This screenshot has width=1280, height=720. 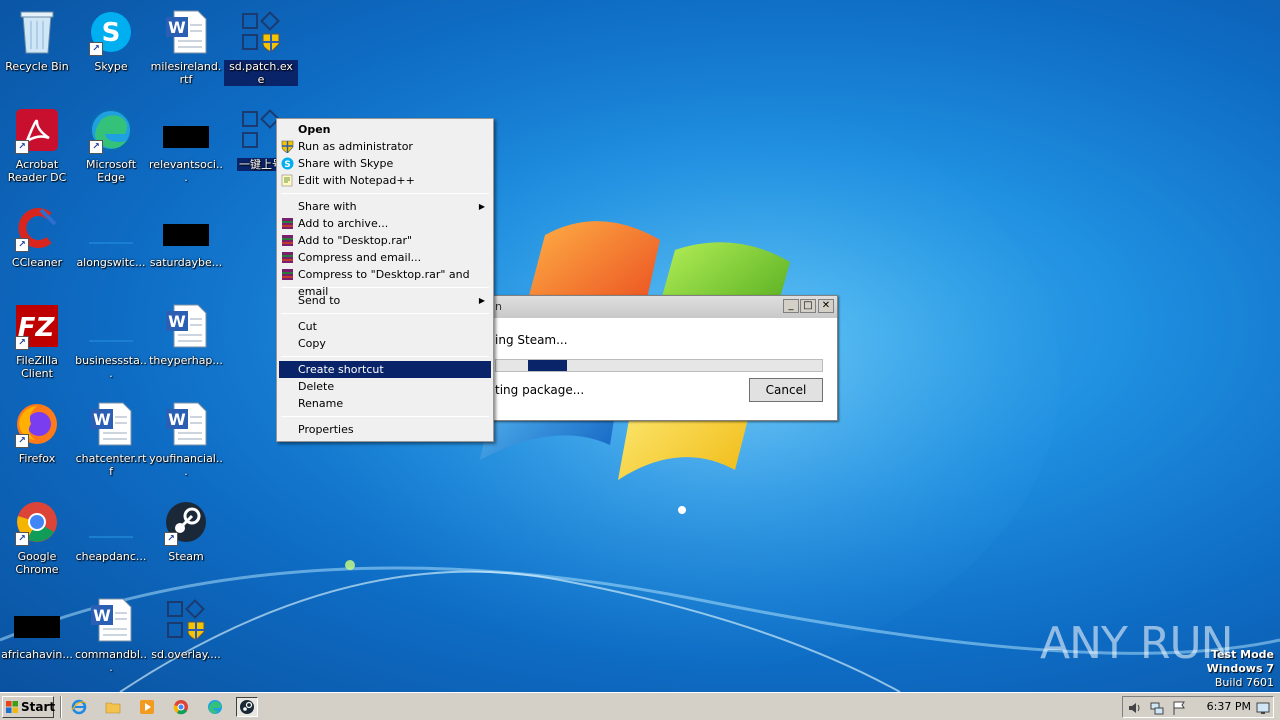 I want to click on exe-app-icon, so click(x=186, y=620).